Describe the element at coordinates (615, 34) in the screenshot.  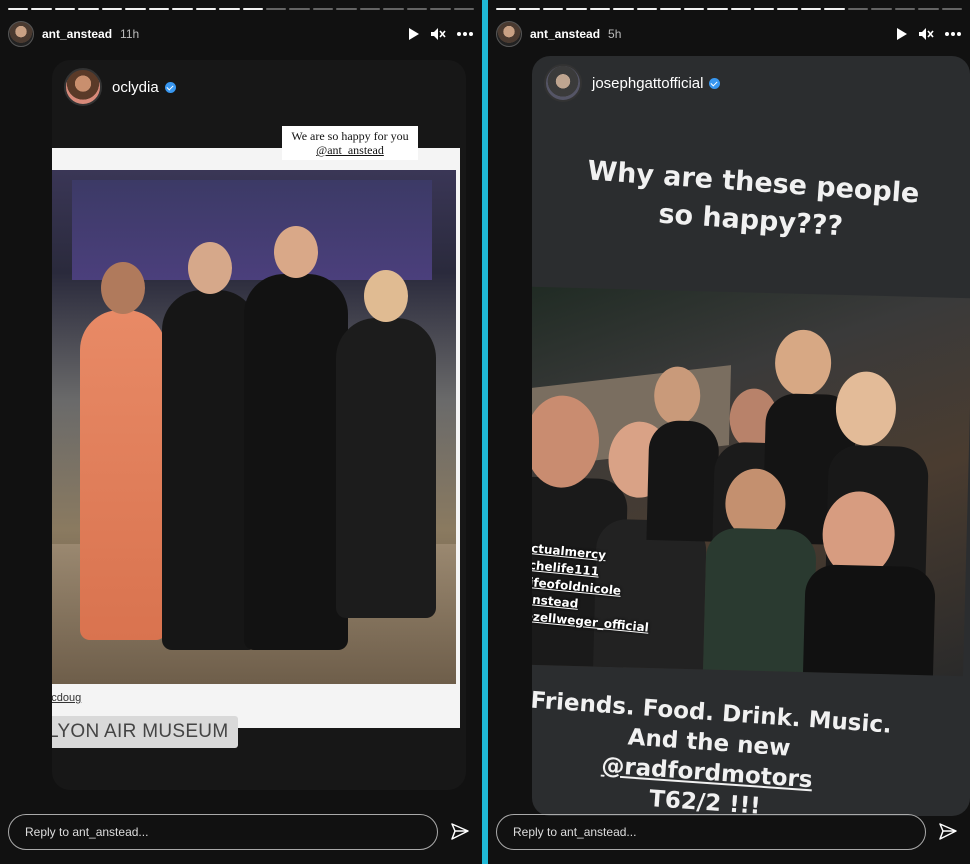
I see `story-time: 5h` at that location.